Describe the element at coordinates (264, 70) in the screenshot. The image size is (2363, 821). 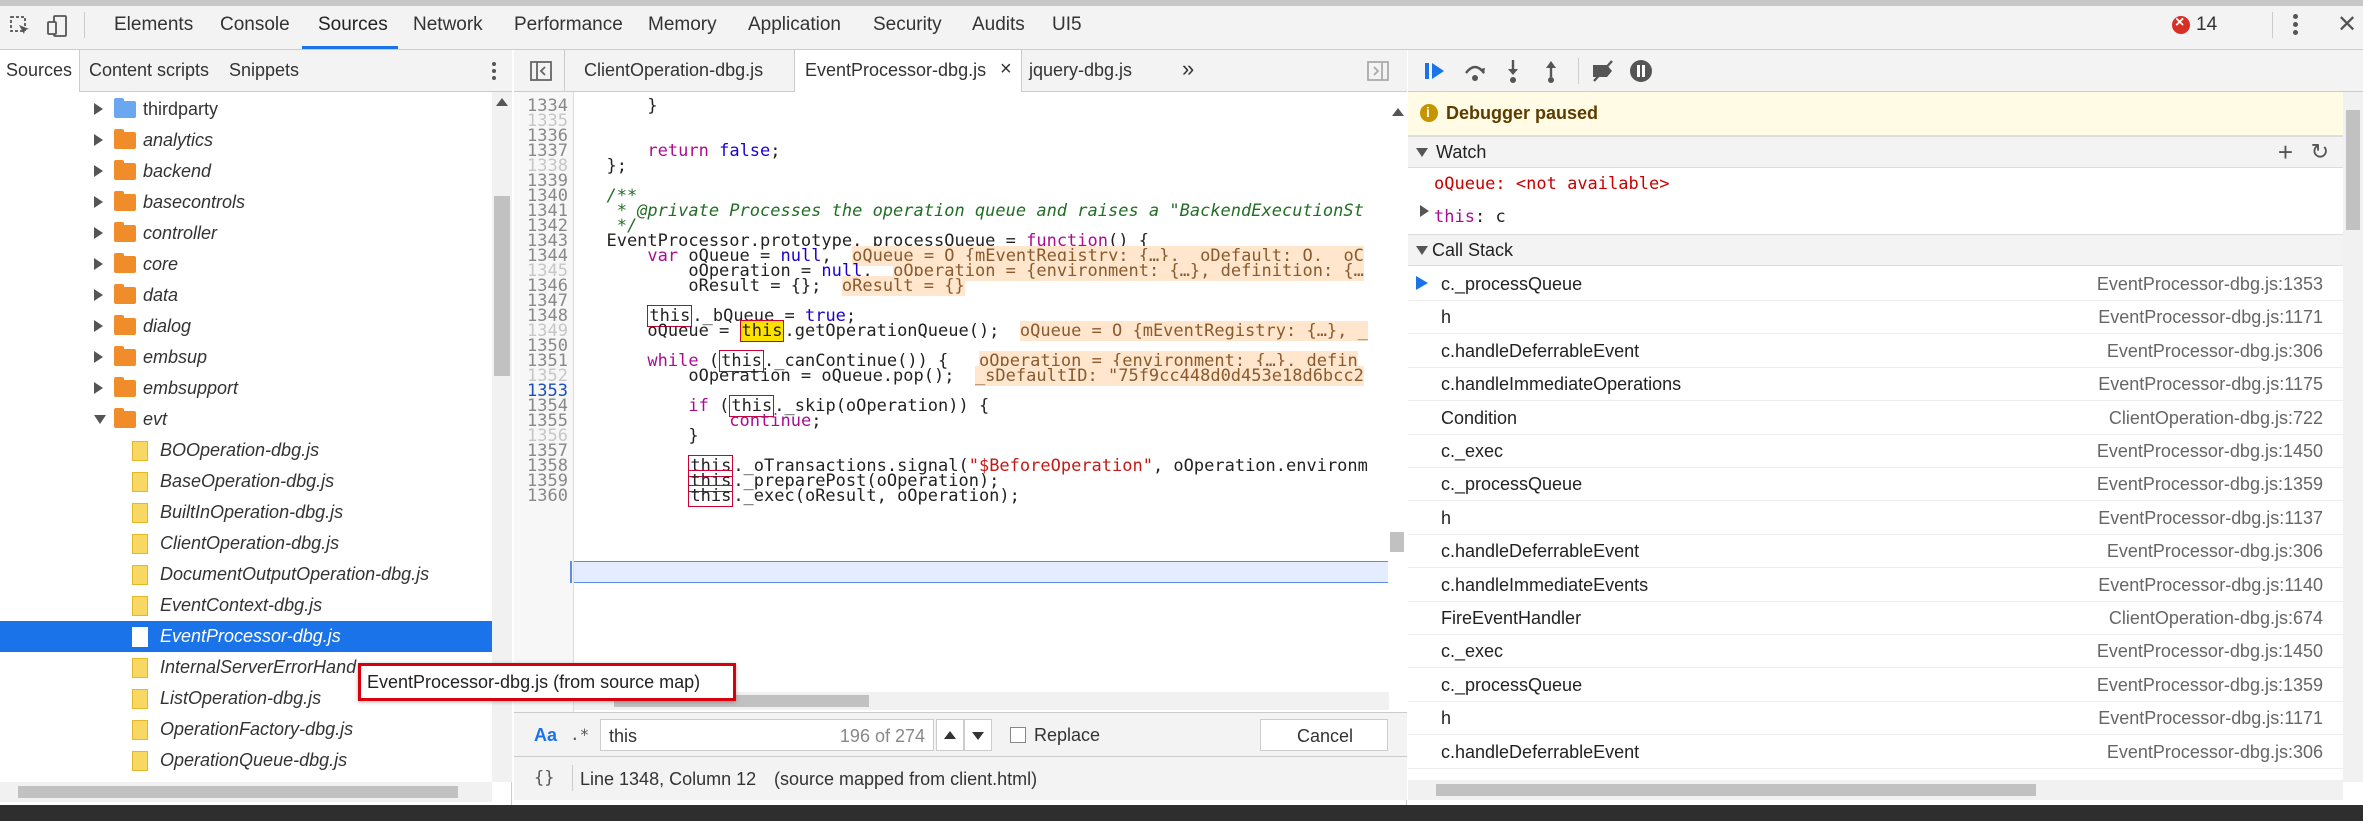
I see `nav-tab-snippets: Snippets` at that location.